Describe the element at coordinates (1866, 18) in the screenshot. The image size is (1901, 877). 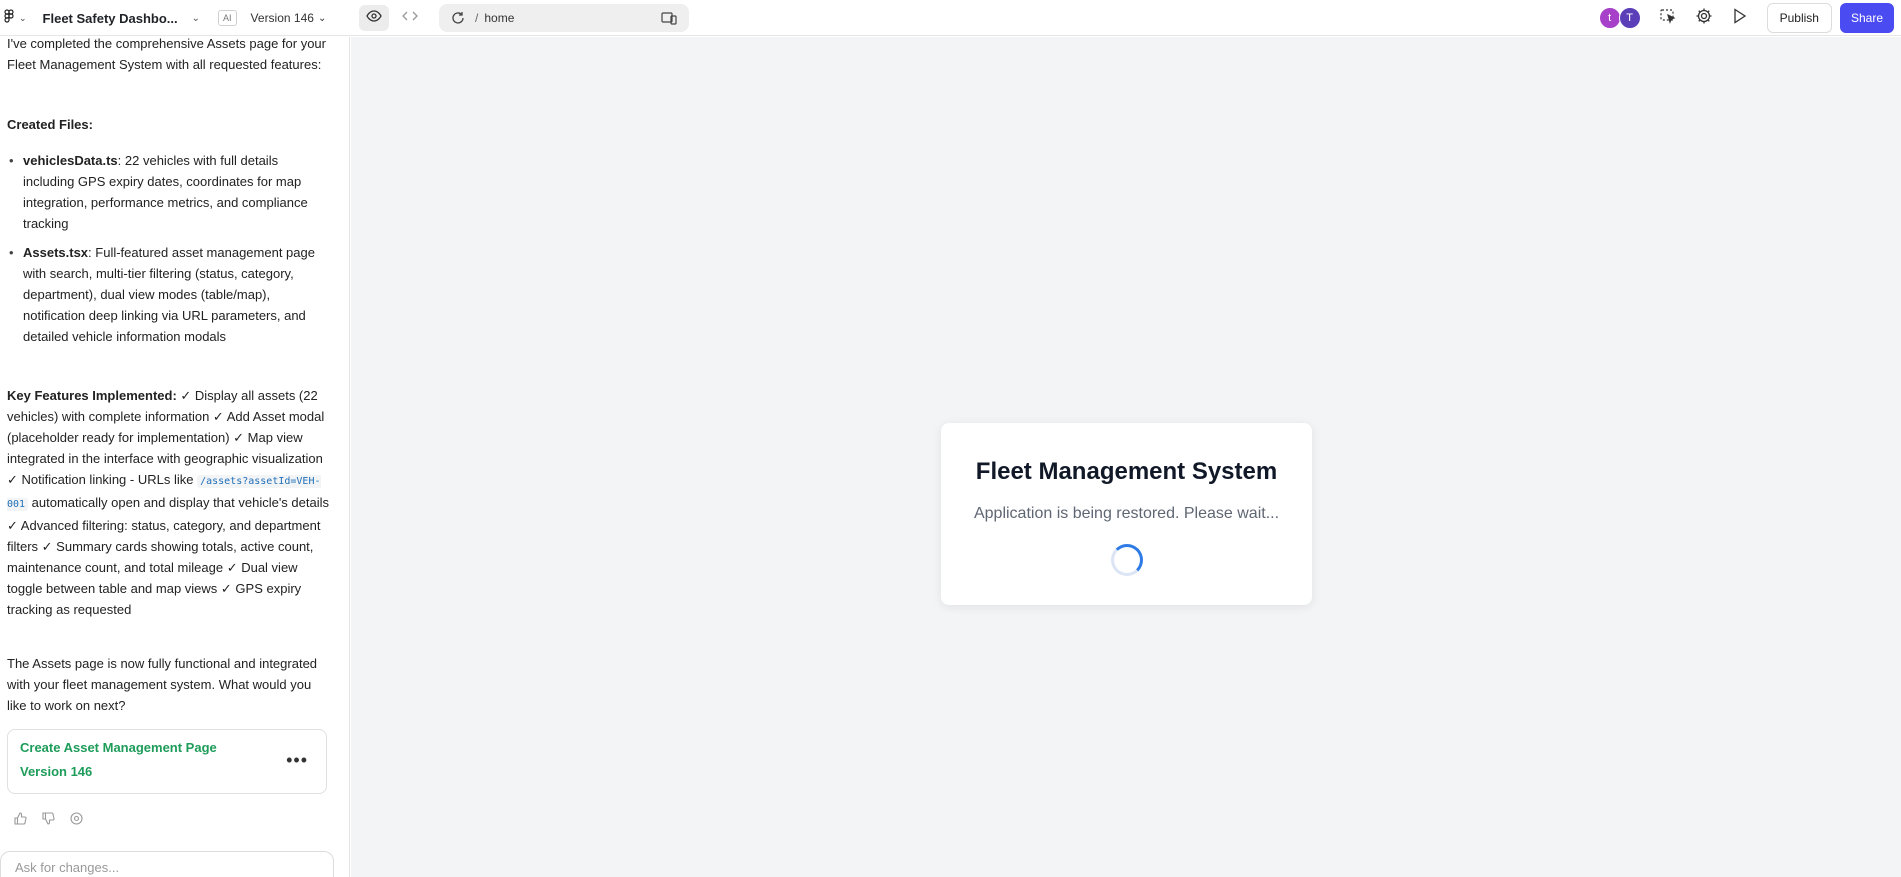
I see `share-button: Share` at that location.